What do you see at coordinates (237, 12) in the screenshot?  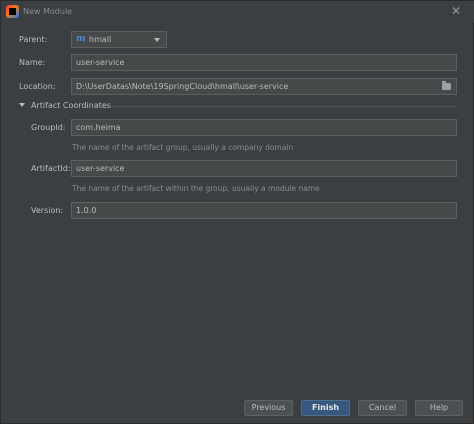 I see `title-bar: New Module ✕` at bounding box center [237, 12].